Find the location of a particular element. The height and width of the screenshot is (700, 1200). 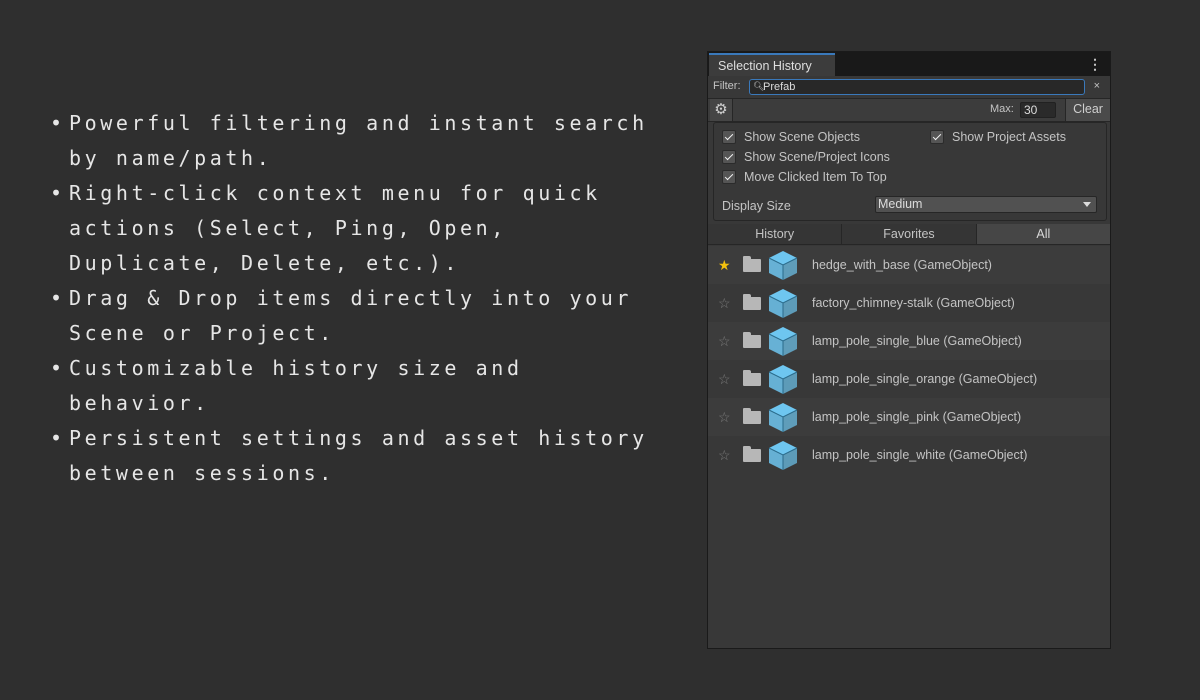

list-item: ★ hedge_with_base (GameObject) is located at coordinates (909, 265).